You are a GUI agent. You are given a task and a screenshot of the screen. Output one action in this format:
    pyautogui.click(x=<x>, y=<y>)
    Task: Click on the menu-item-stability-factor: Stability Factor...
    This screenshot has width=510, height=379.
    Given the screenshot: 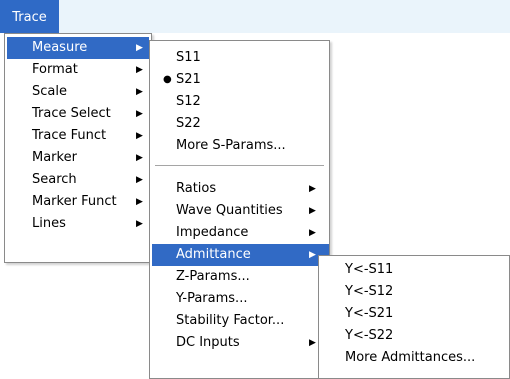 What is the action you would take?
    pyautogui.click(x=239, y=321)
    